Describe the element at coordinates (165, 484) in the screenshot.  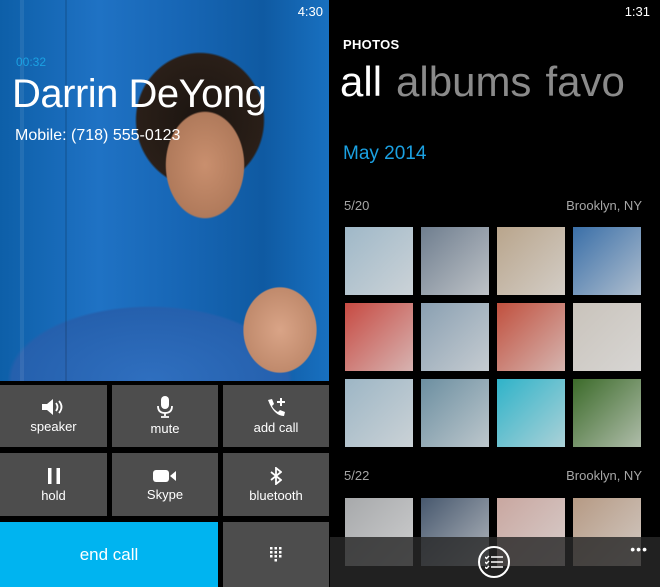
I see `skype-button: Skype` at that location.